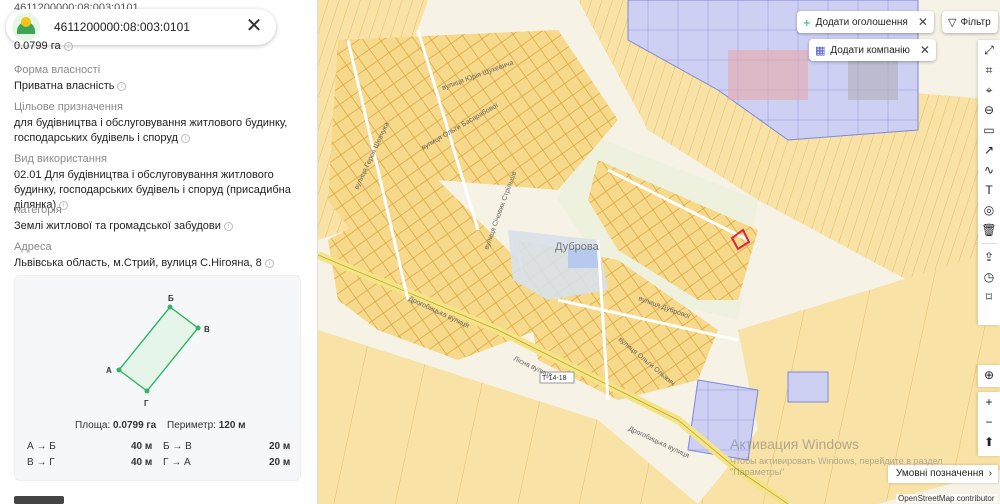 This screenshot has width=1000, height=504. What do you see at coordinates (989, 210) in the screenshot?
I see `marker-icon: ◎` at bounding box center [989, 210].